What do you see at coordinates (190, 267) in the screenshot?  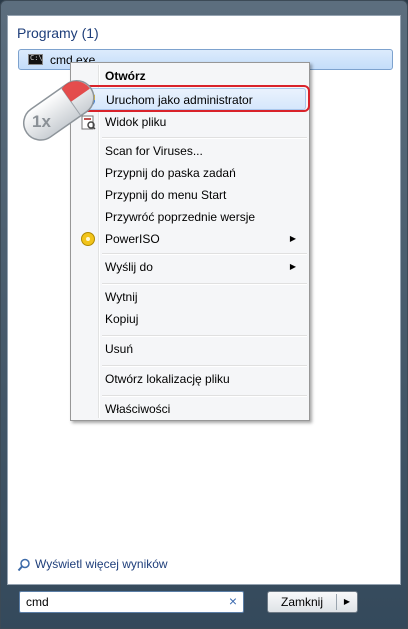 I see `menu-item-send-to: Wyślij do ▶` at bounding box center [190, 267].